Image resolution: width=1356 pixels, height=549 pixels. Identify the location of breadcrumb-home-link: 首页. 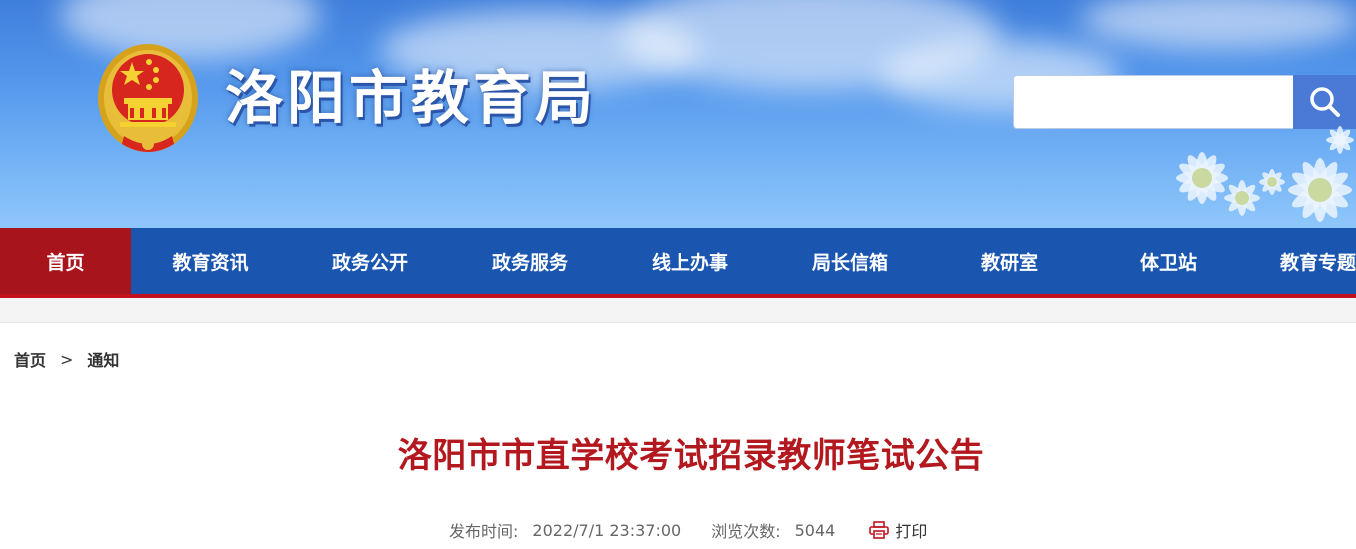
(30, 359).